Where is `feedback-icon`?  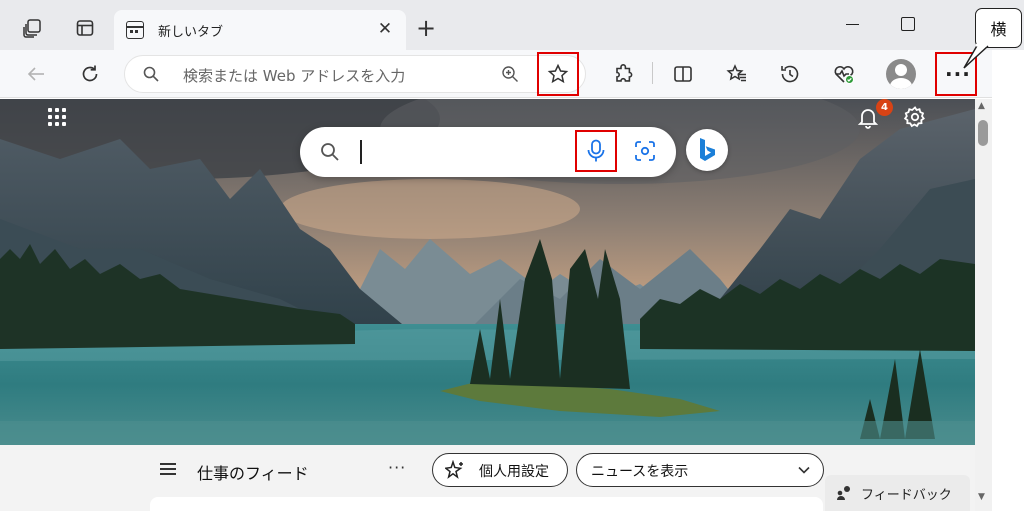
feedback-icon is located at coordinates (843, 493).